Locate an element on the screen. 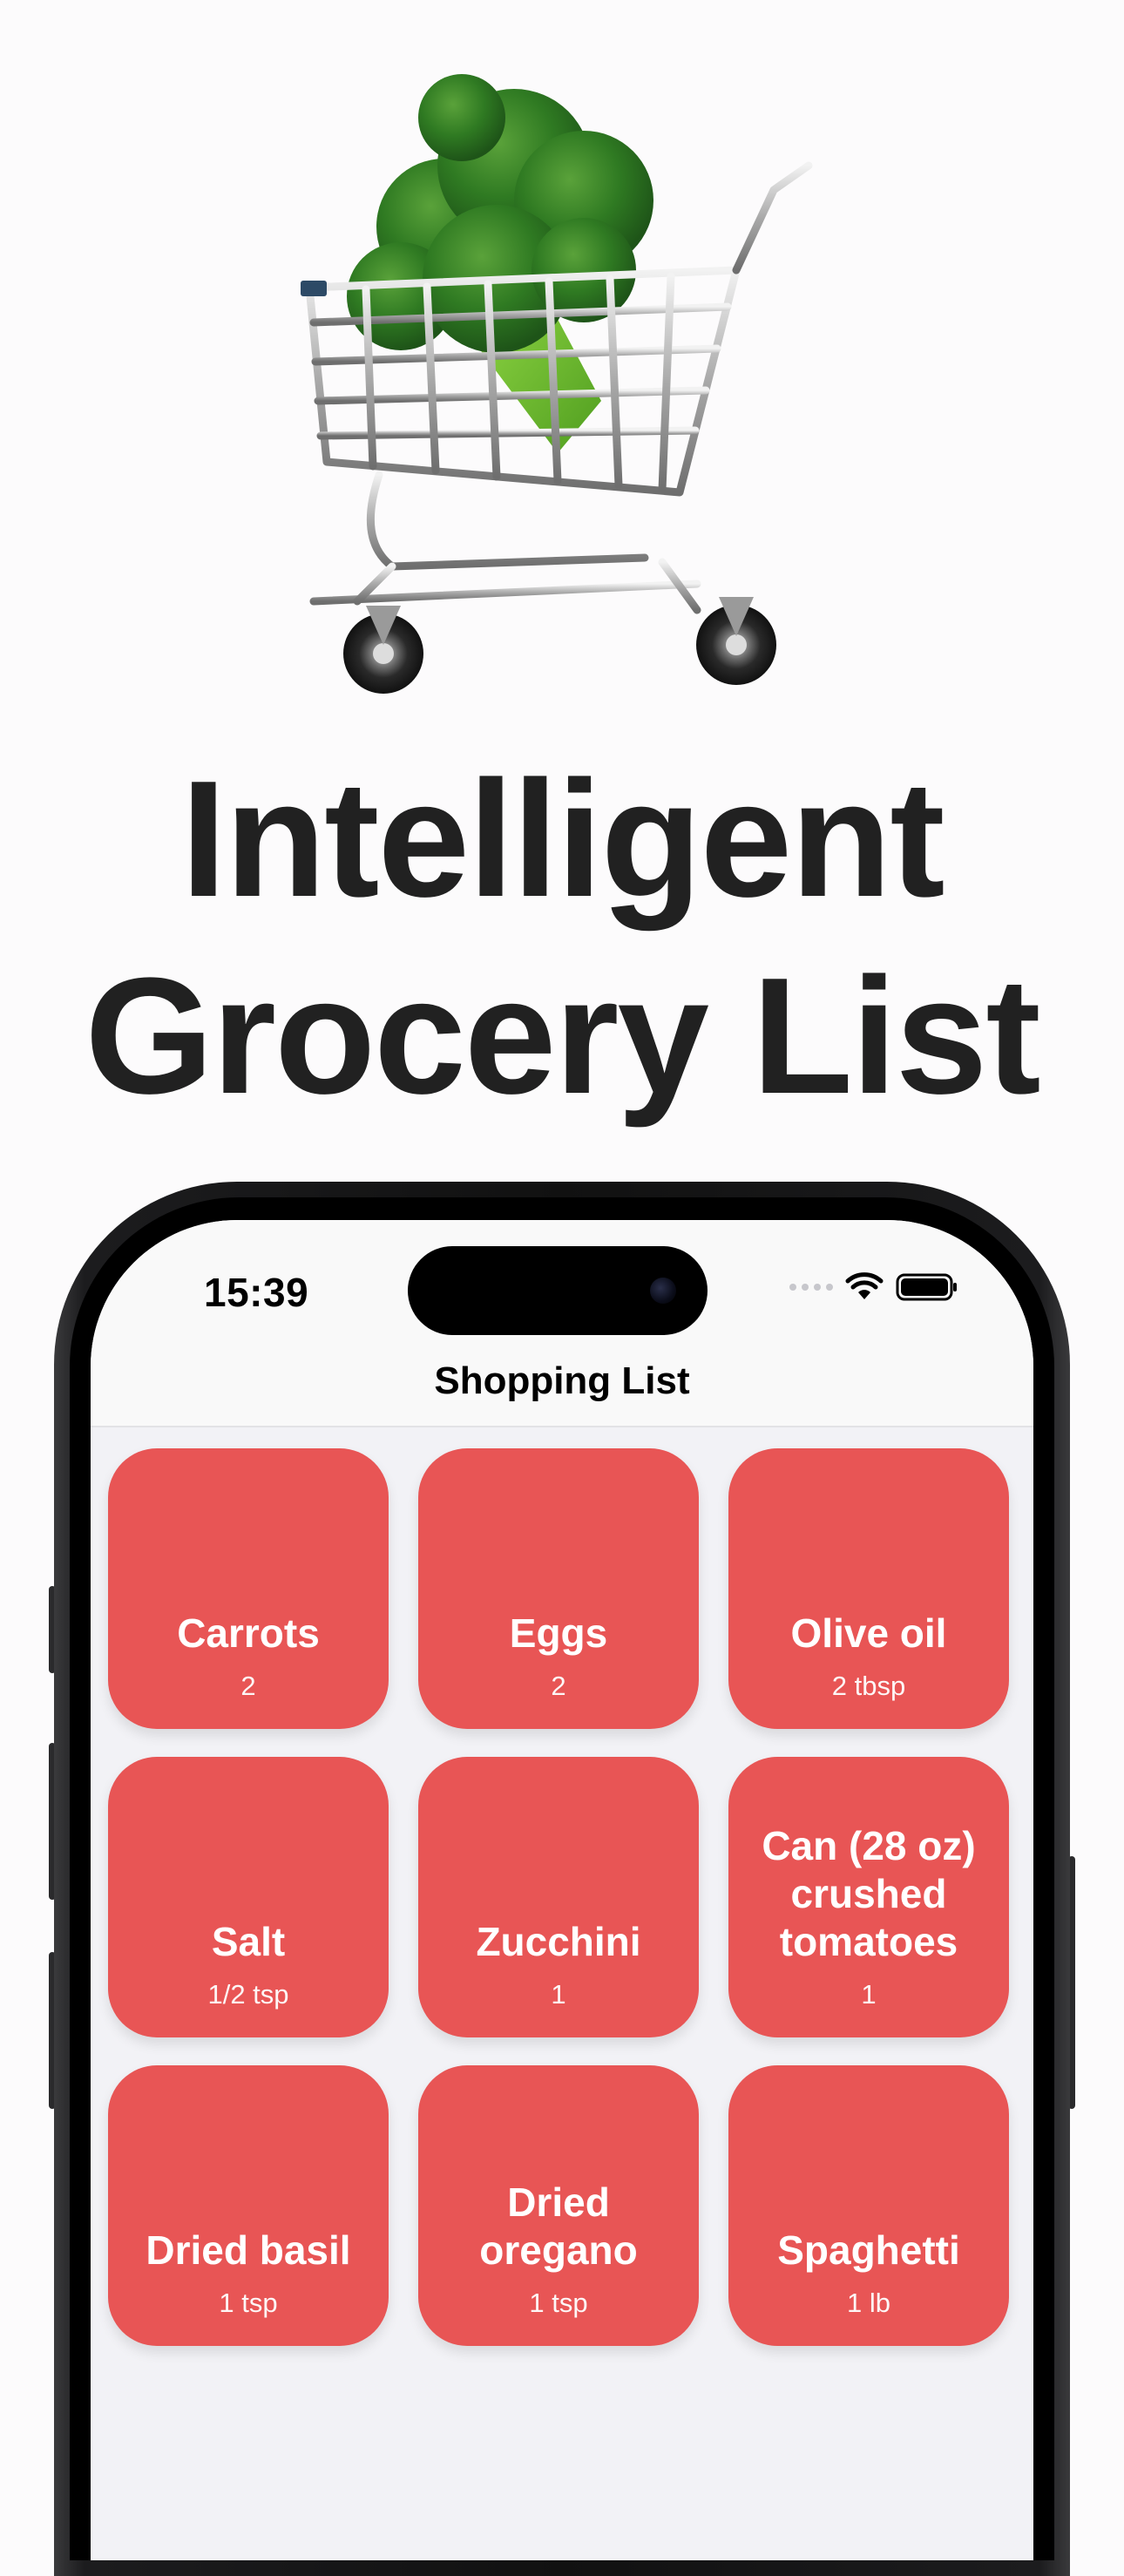  grocery-item-tile: Olive oil 2 tbsp is located at coordinates (868, 1589).